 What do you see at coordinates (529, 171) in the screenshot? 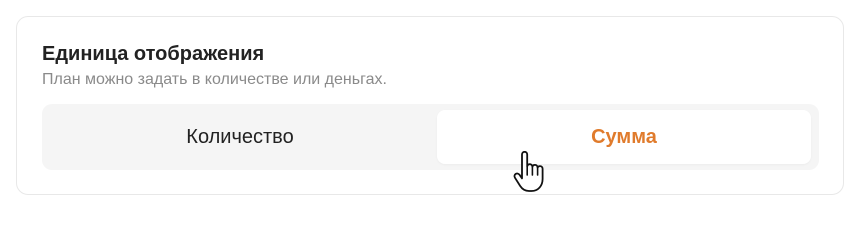
I see `hand-pointer-icon` at bounding box center [529, 171].